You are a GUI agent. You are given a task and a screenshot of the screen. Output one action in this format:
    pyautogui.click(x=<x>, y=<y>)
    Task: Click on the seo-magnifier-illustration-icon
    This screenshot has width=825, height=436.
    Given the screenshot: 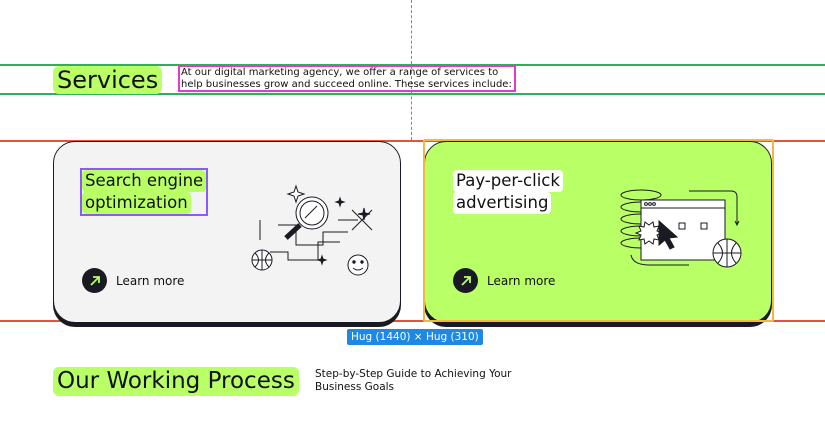 What is the action you would take?
    pyautogui.click(x=312, y=230)
    